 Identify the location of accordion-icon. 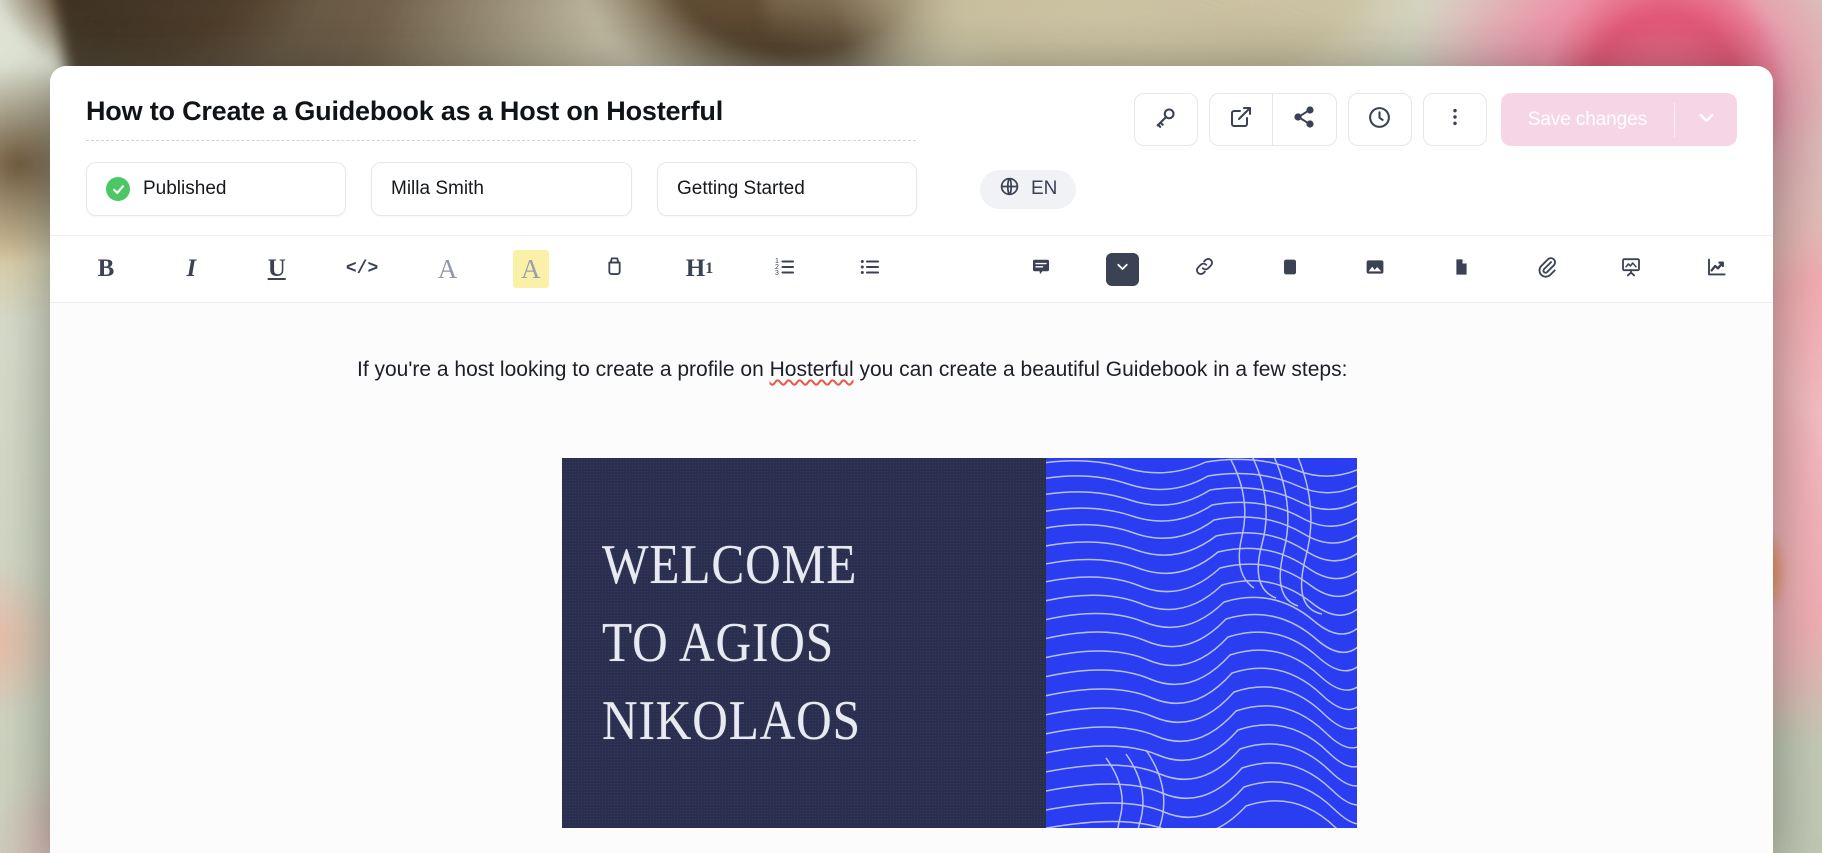
(1122, 269).